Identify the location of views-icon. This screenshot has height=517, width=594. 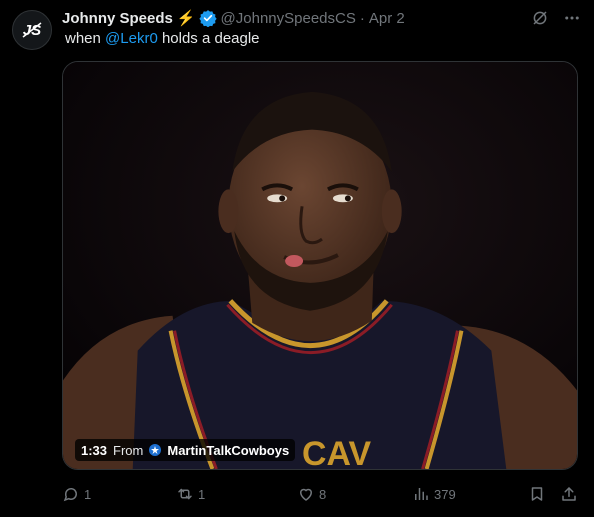
(421, 494).